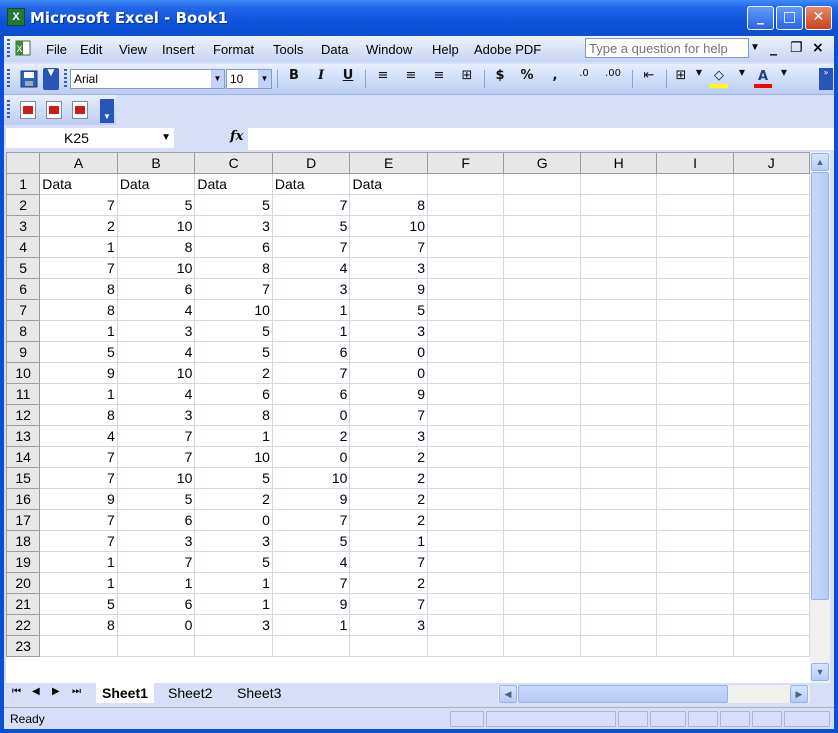 This screenshot has width=838, height=733. Describe the element at coordinates (771, 163) in the screenshot. I see `column-header-j: J` at that location.